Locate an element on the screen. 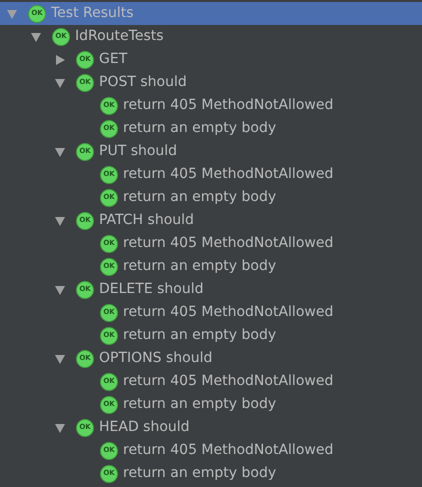  tree-label: HEAD should is located at coordinates (144, 427).